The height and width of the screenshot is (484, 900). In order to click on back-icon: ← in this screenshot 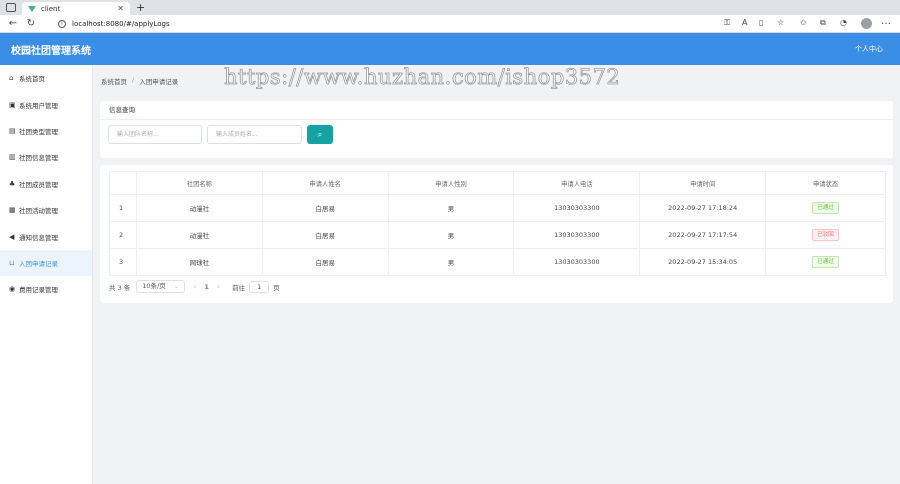, I will do `click(13, 23)`.